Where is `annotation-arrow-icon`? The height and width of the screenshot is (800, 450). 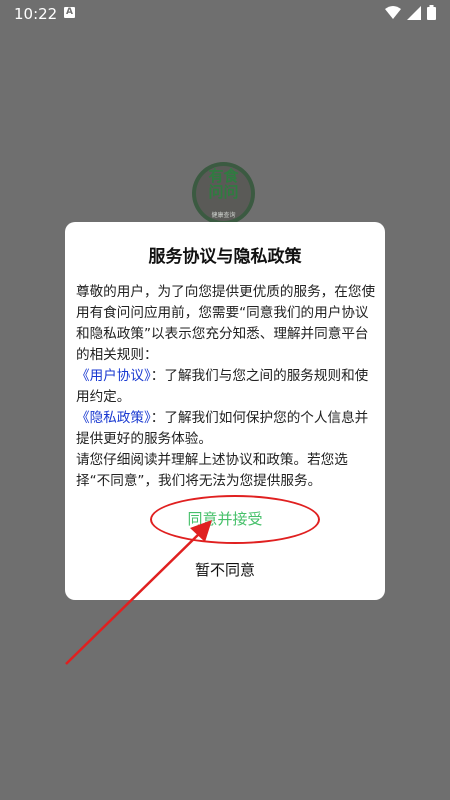 annotation-arrow-icon is located at coordinates (138, 592).